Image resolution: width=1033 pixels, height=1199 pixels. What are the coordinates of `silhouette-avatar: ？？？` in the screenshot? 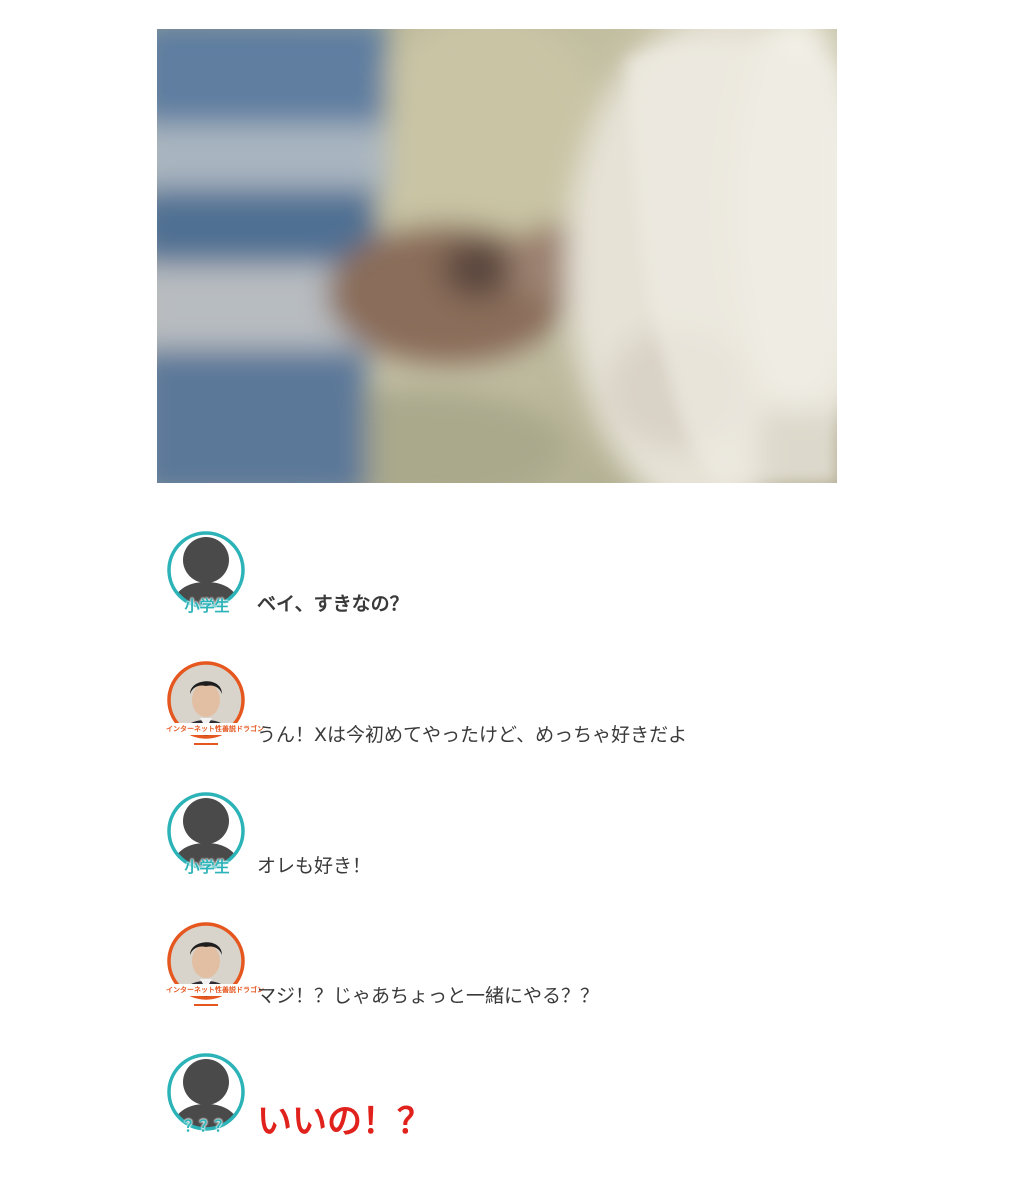 It's located at (207, 1098).